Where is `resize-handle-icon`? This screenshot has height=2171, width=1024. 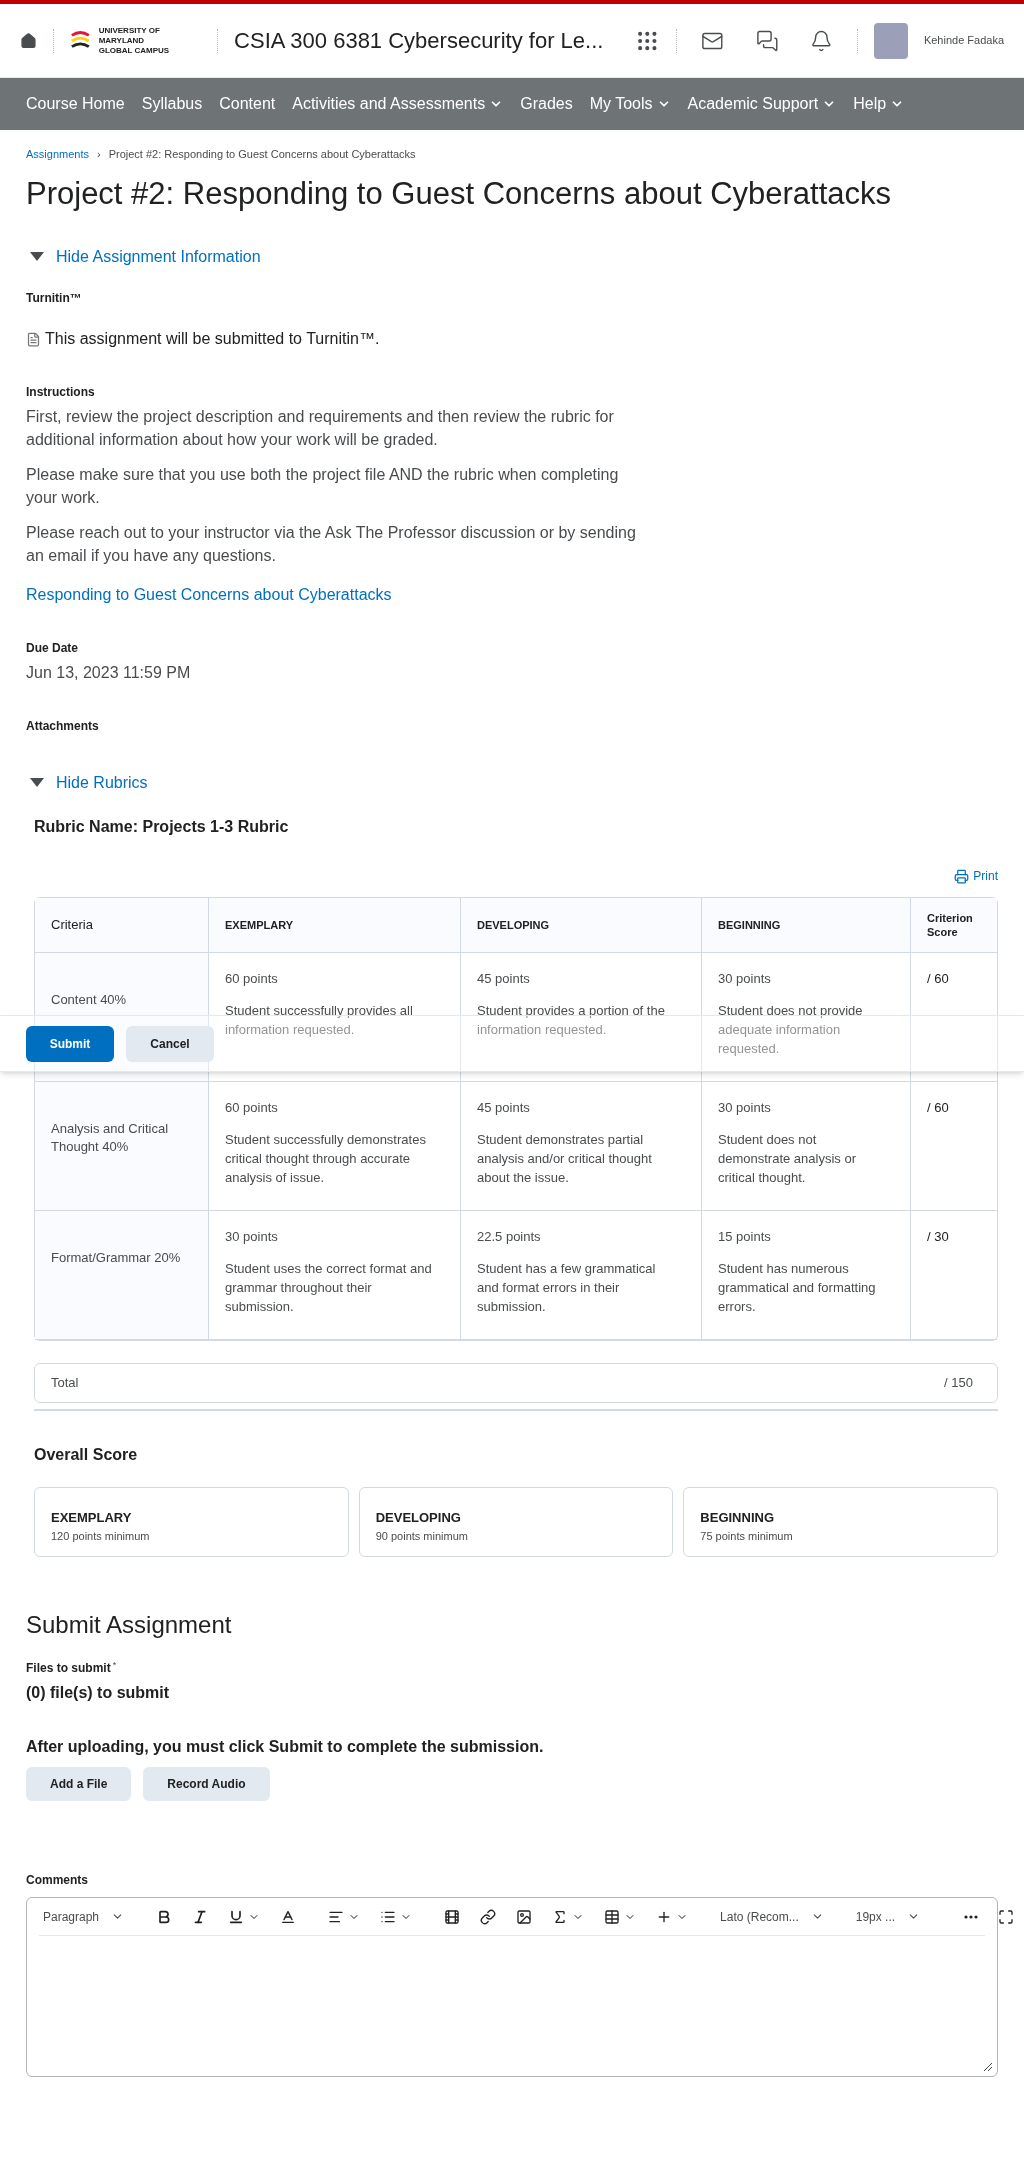 resize-handle-icon is located at coordinates (988, 2067).